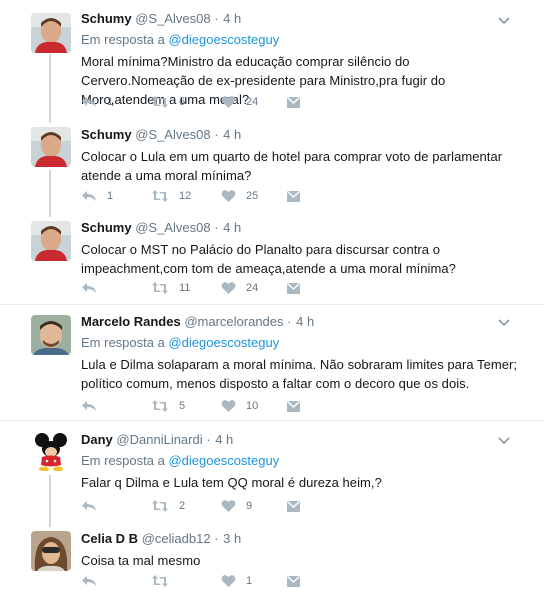  What do you see at coordinates (239, 196) in the screenshot?
I see `like-button: 25` at bounding box center [239, 196].